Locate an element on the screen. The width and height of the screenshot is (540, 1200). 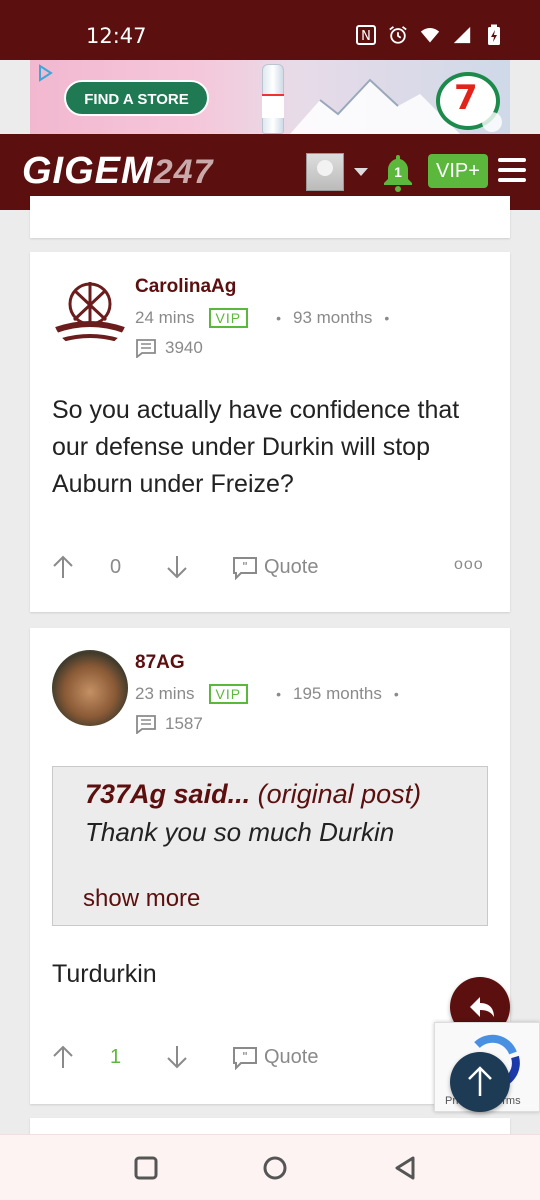
post-meta: 24 mins VIP • 93 months • is located at coordinates (268, 318).